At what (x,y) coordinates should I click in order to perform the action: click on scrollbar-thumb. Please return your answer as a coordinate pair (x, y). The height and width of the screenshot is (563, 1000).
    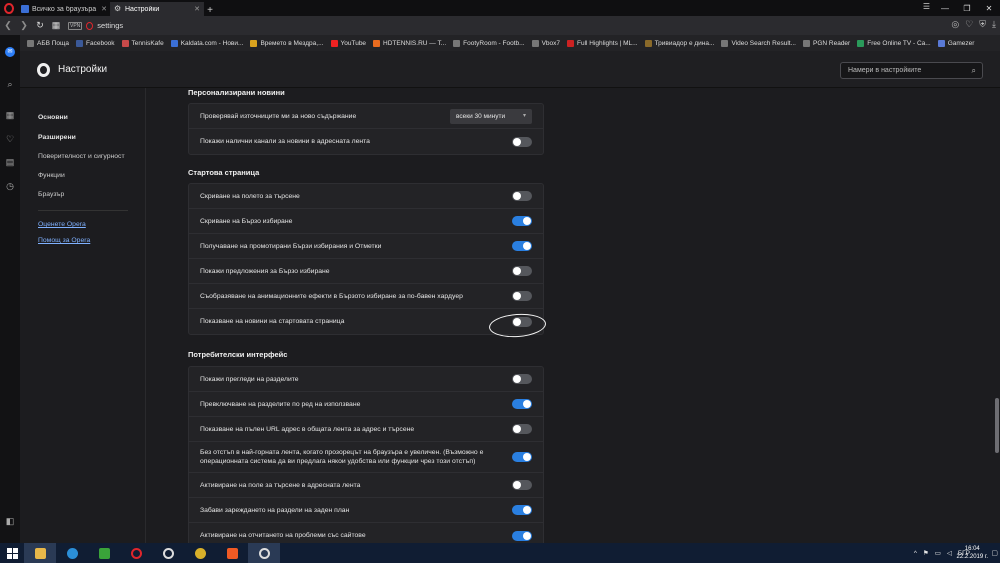
    Looking at the image, I should click on (997, 425).